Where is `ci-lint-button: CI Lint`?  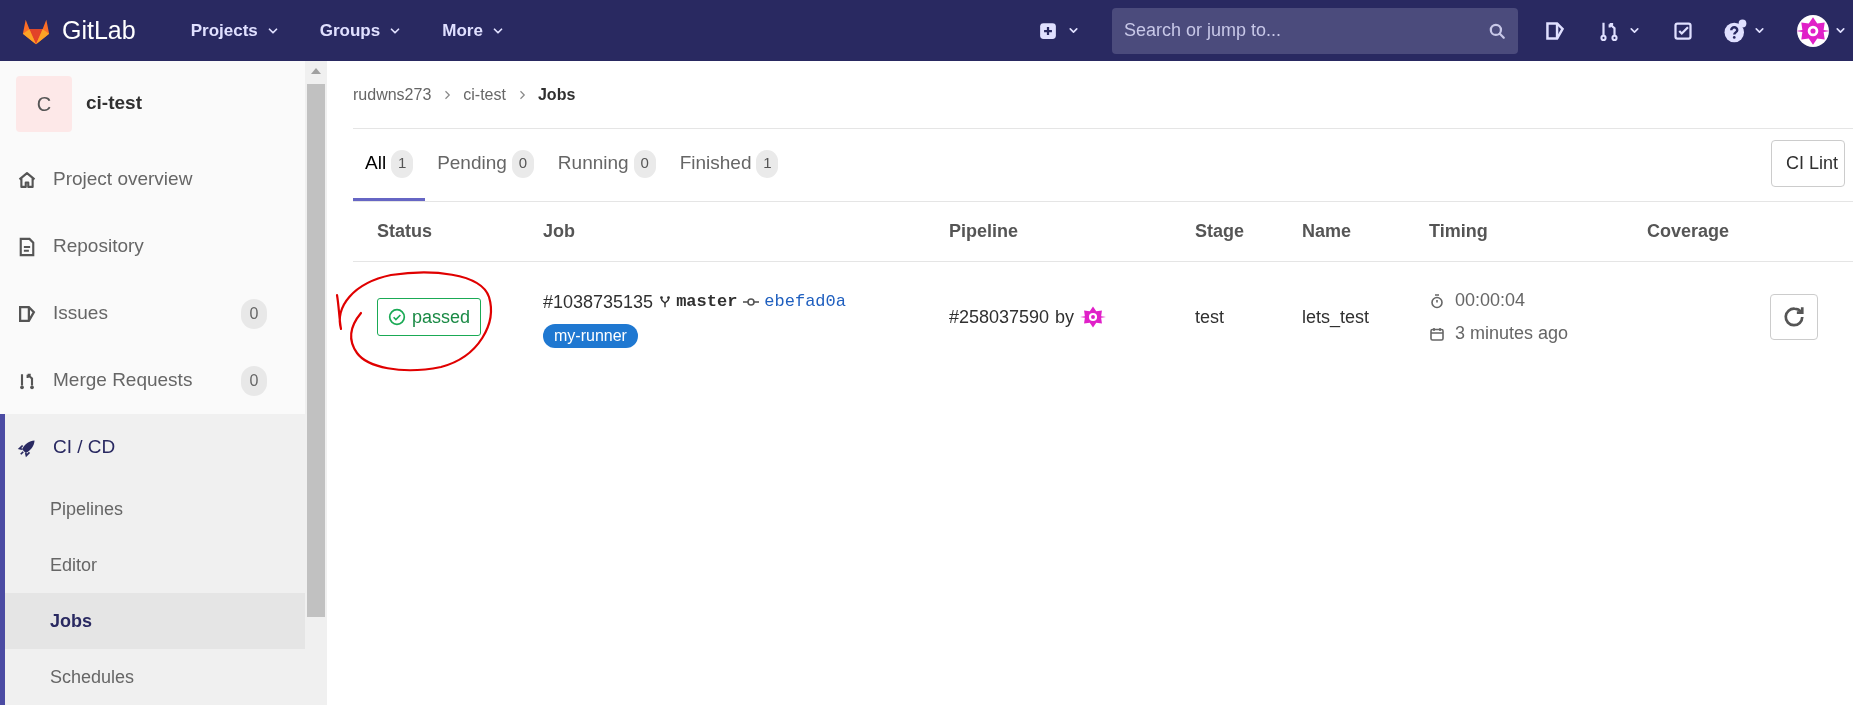 ci-lint-button: CI Lint is located at coordinates (1808, 163).